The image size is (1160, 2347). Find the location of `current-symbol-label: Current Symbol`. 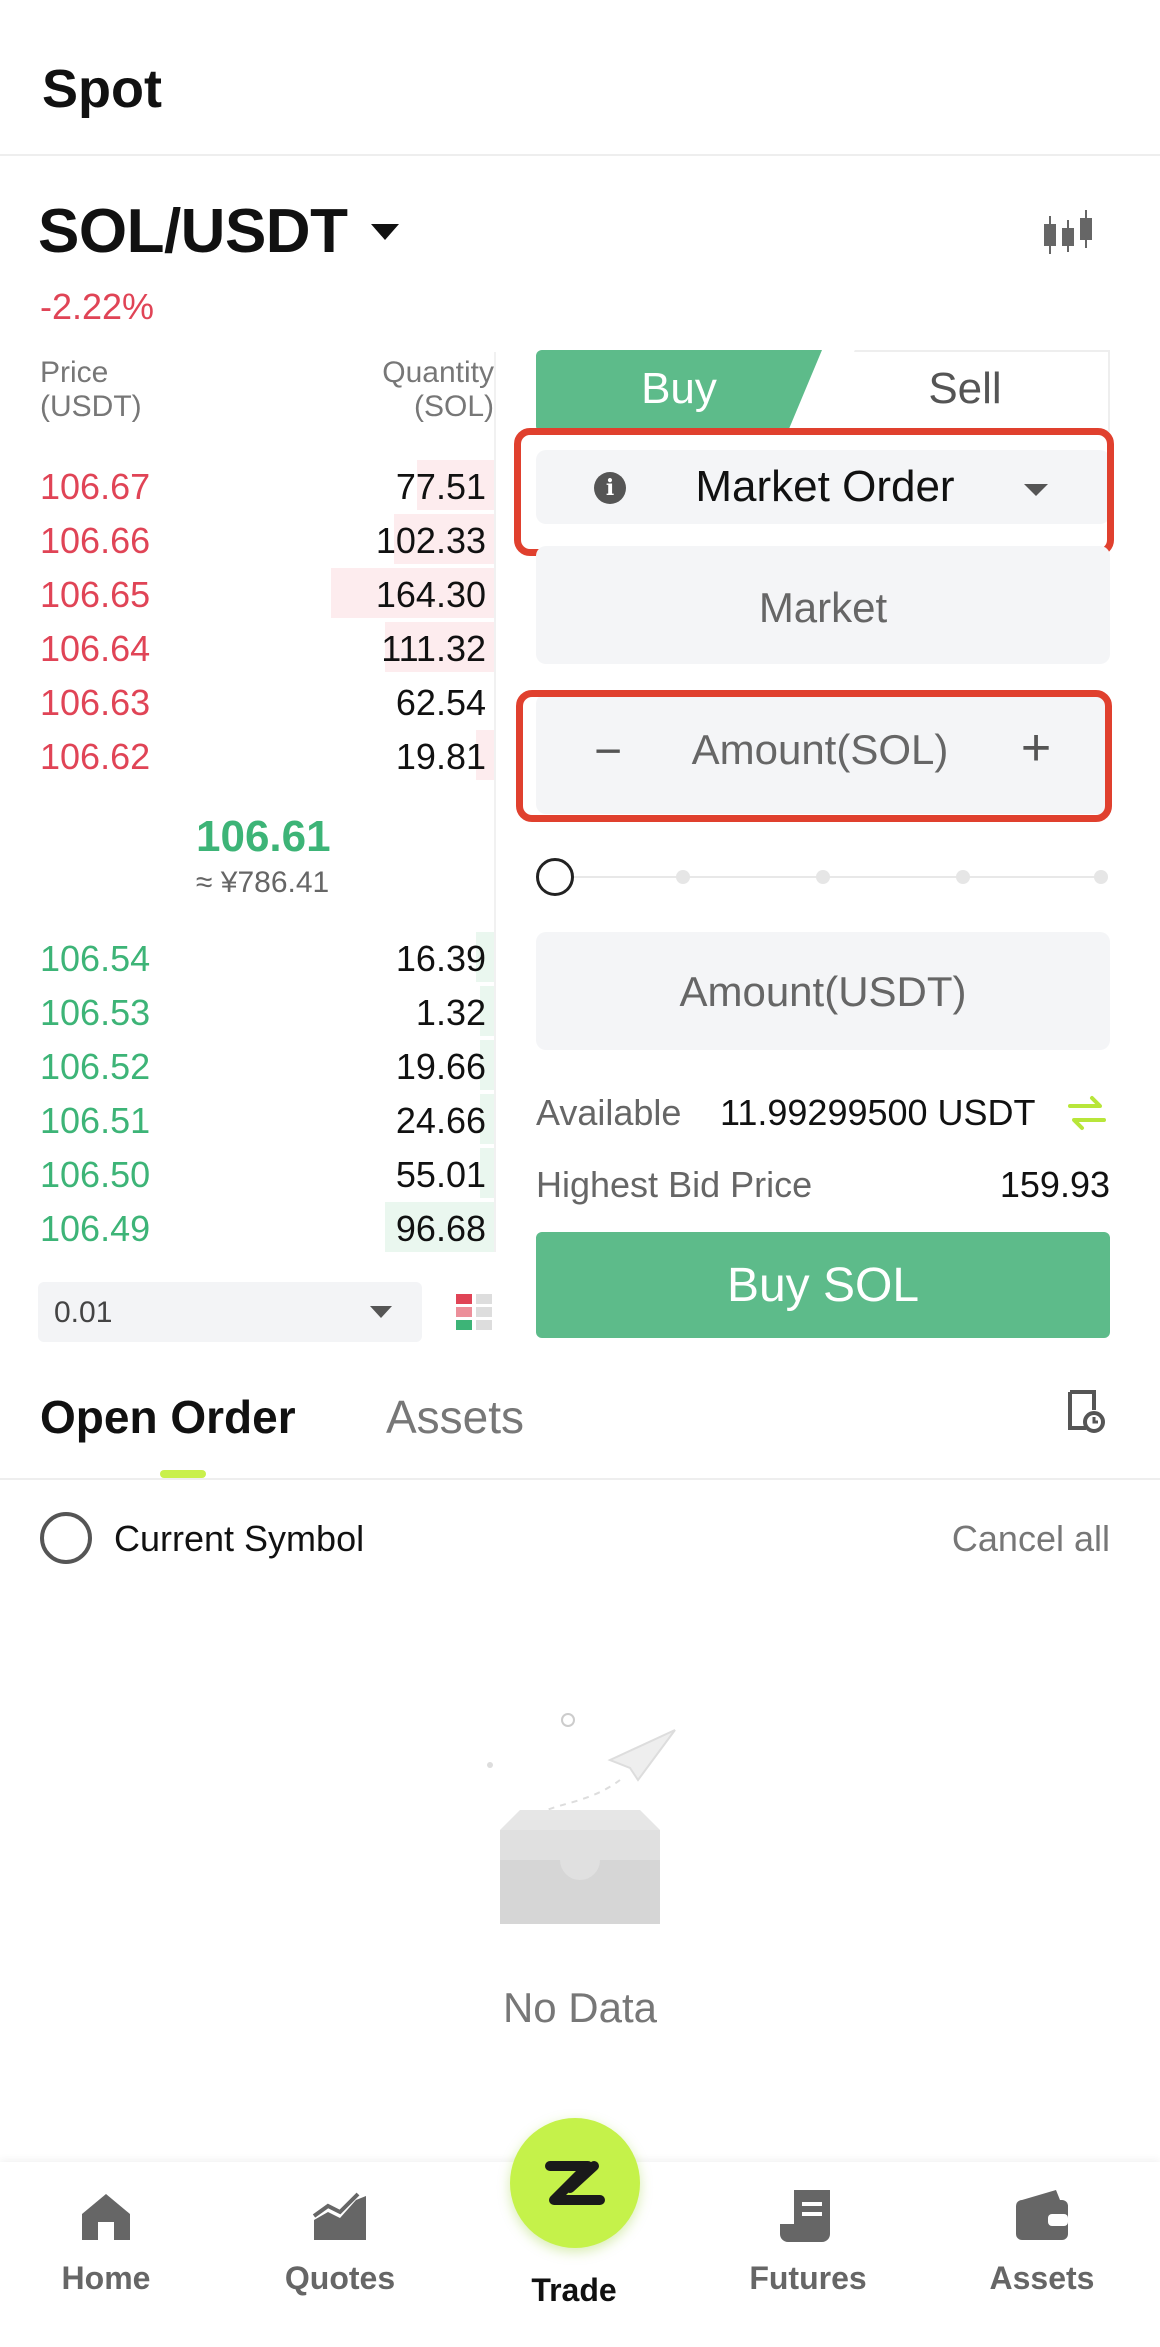

current-symbol-label: Current Symbol is located at coordinates (239, 1538).